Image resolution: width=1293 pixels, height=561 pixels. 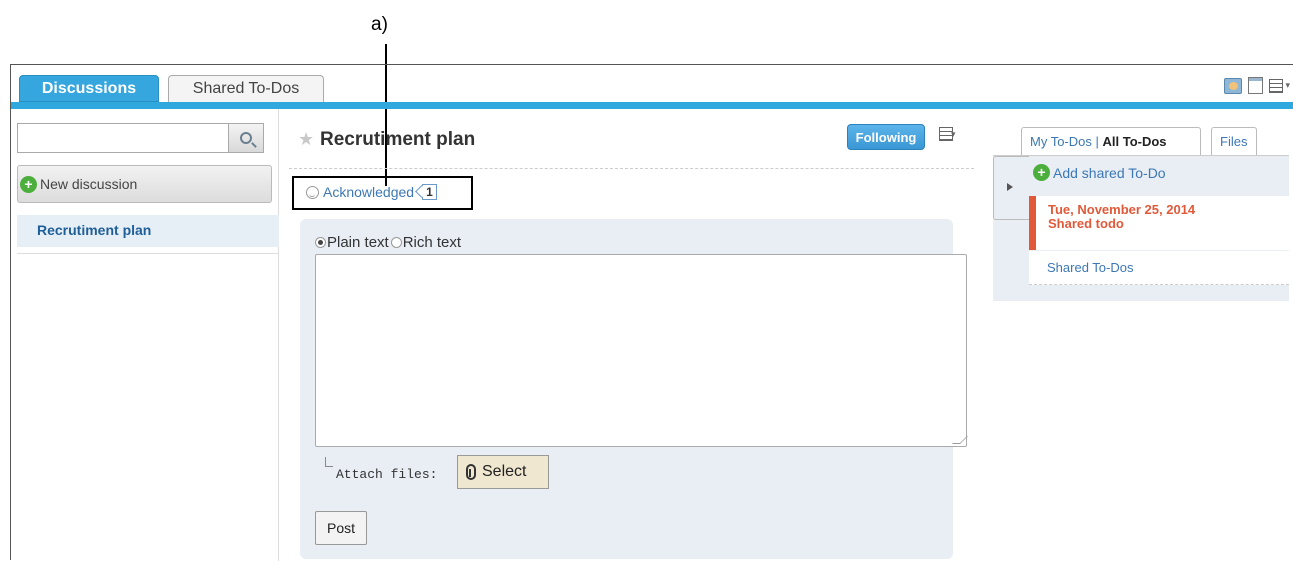 What do you see at coordinates (398, 139) in the screenshot?
I see `page-title: Recrutiment plan` at bounding box center [398, 139].